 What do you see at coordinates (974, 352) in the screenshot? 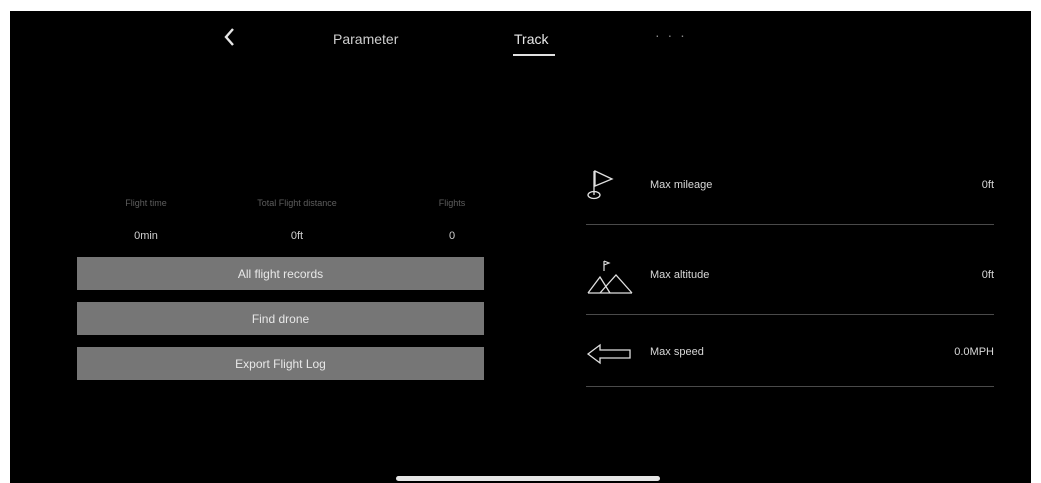
I see `max-speed-value: 0.0MPH` at bounding box center [974, 352].